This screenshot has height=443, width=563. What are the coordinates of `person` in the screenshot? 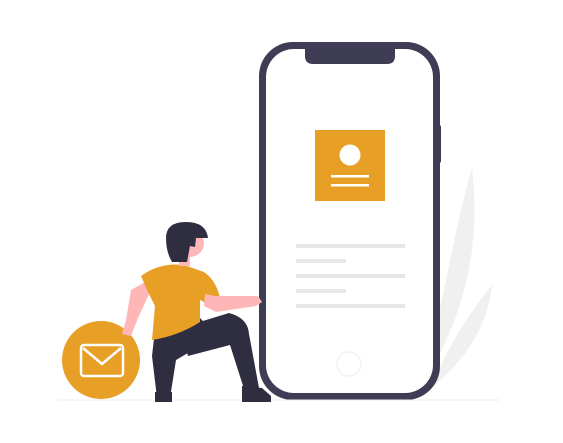 It's located at (196, 312).